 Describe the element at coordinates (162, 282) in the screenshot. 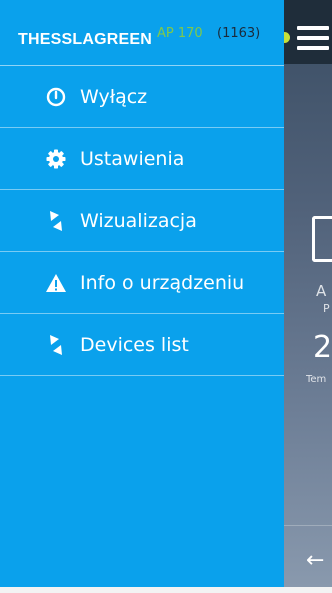

I see `menu-item-label: Info o urządzeniu` at that location.